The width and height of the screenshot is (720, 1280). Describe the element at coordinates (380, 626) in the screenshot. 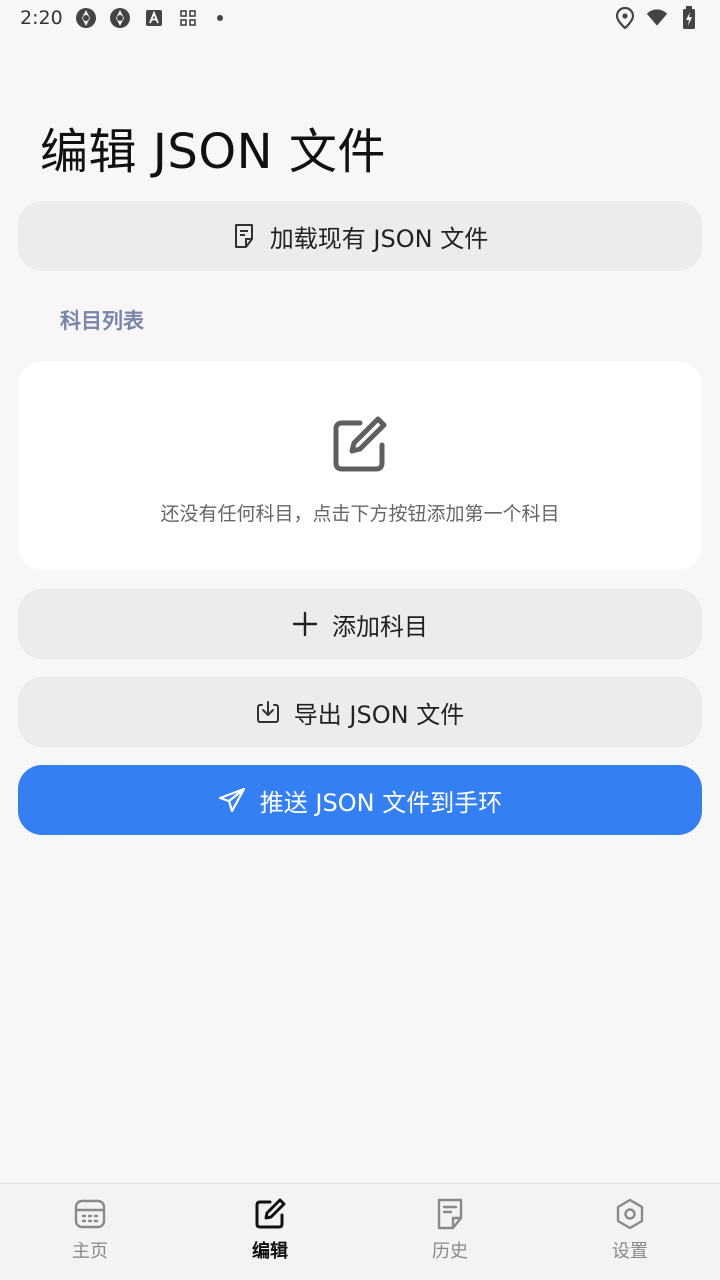

I see `add-subject-label: 添加科目` at that location.